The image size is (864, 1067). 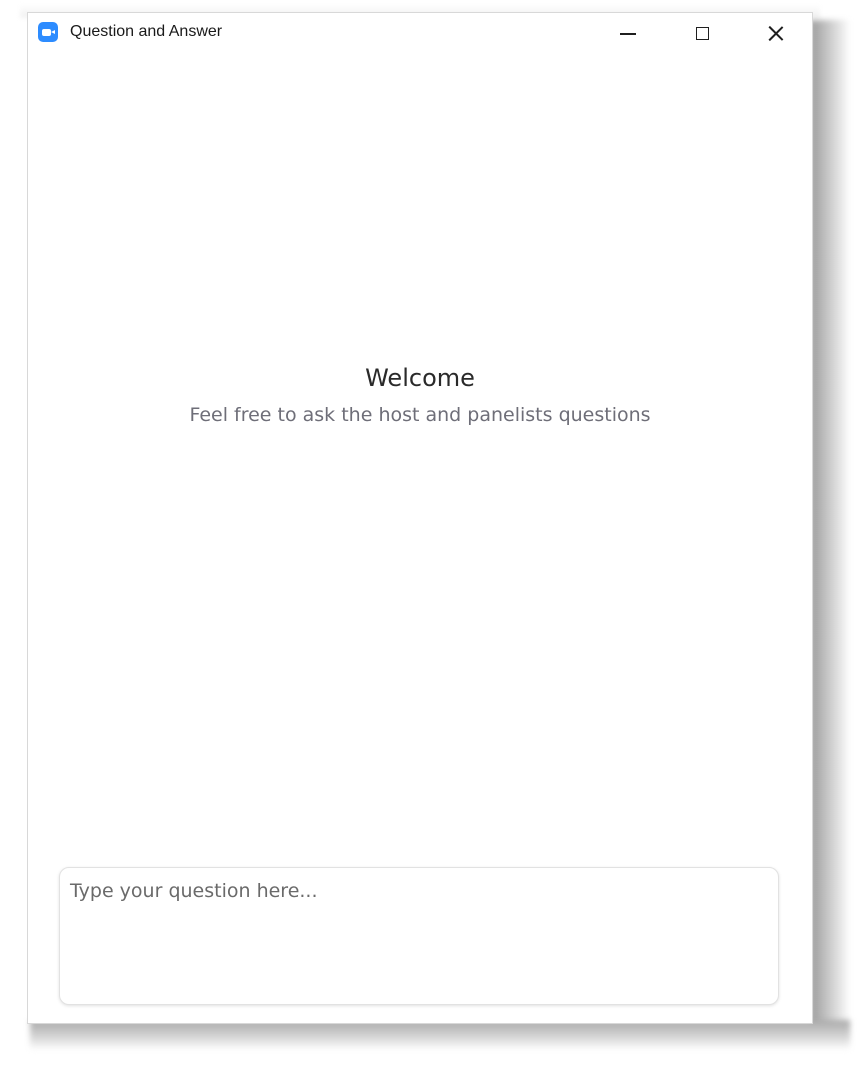 I want to click on close-button, so click(x=776, y=33).